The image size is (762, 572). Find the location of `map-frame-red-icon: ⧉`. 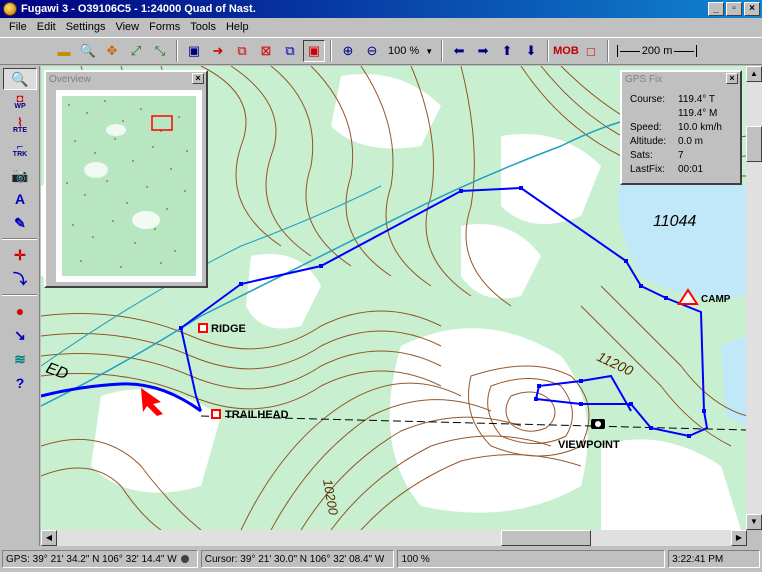

map-frame-red-icon: ⧉ is located at coordinates (242, 51).